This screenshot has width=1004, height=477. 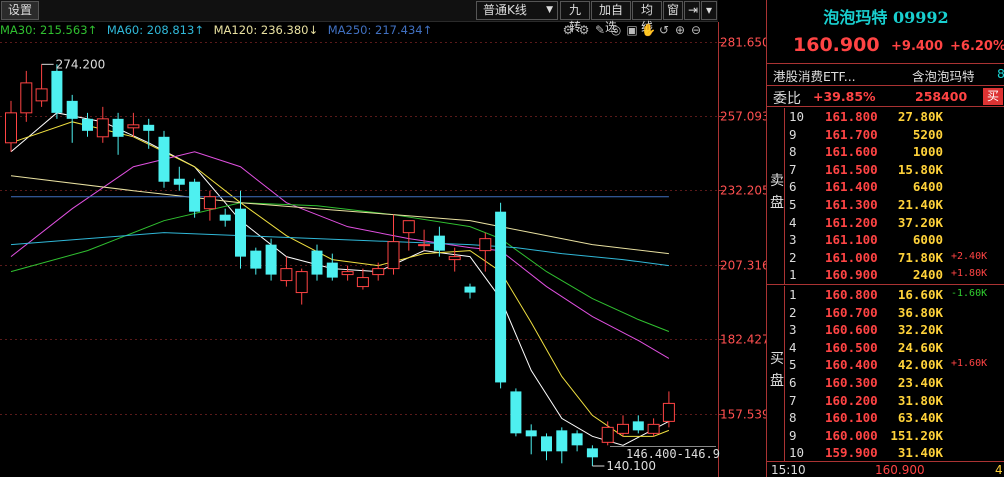 What do you see at coordinates (969, 364) in the screenshot?
I see `bid-level-change: +1.60K` at bounding box center [969, 364].